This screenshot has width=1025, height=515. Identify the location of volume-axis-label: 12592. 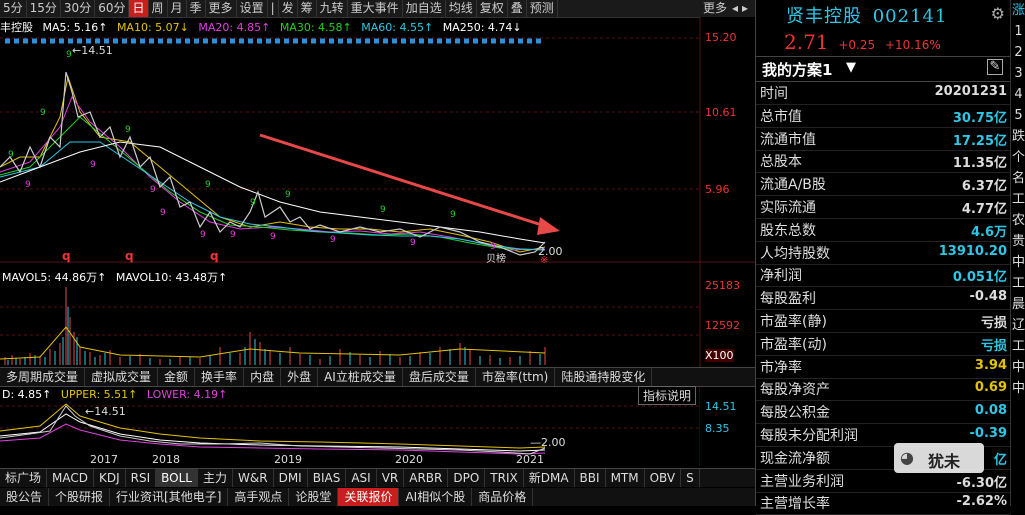
(722, 325).